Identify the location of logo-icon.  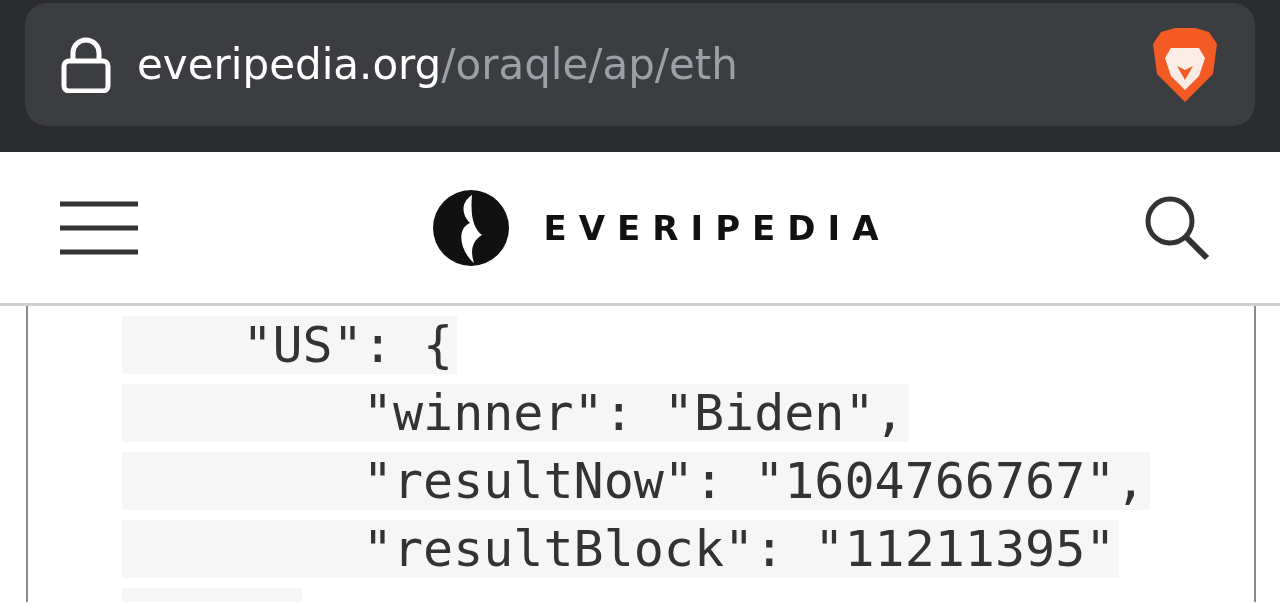
(470, 227).